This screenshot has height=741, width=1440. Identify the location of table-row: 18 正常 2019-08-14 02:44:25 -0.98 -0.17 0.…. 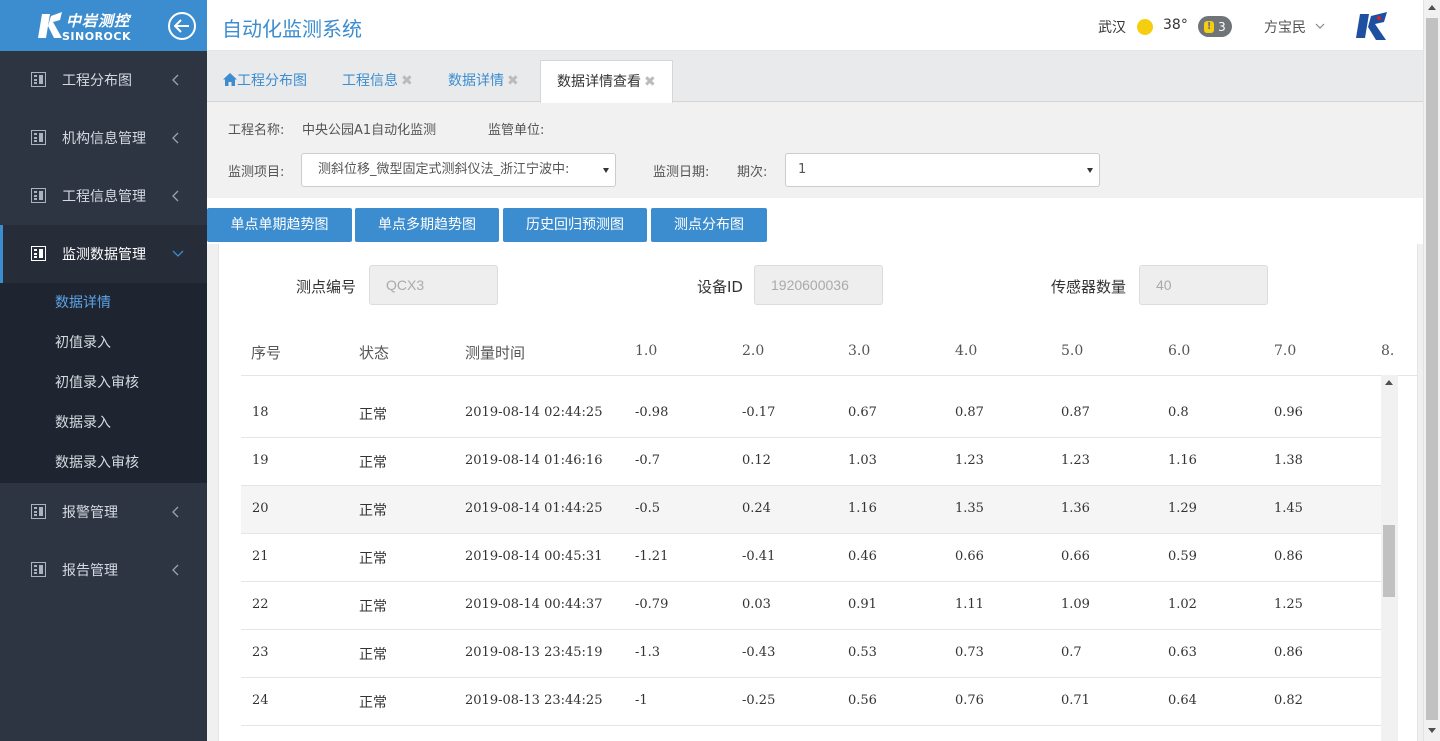
(819, 414).